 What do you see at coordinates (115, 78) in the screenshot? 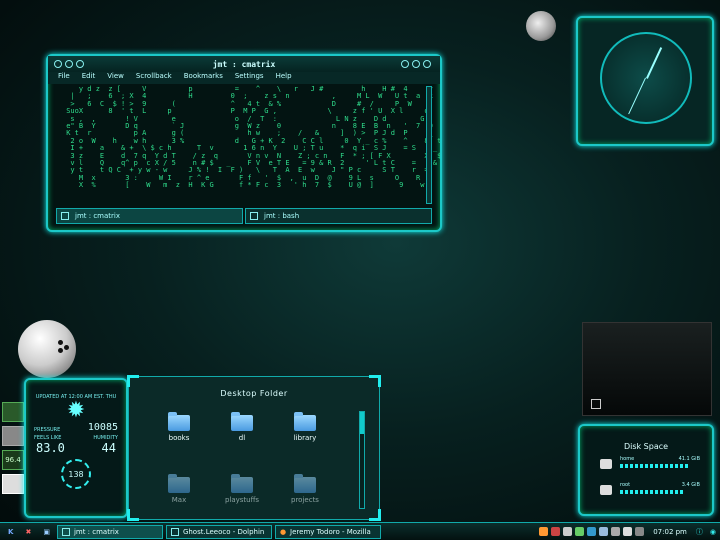
I see `menu-view: View` at bounding box center [115, 78].